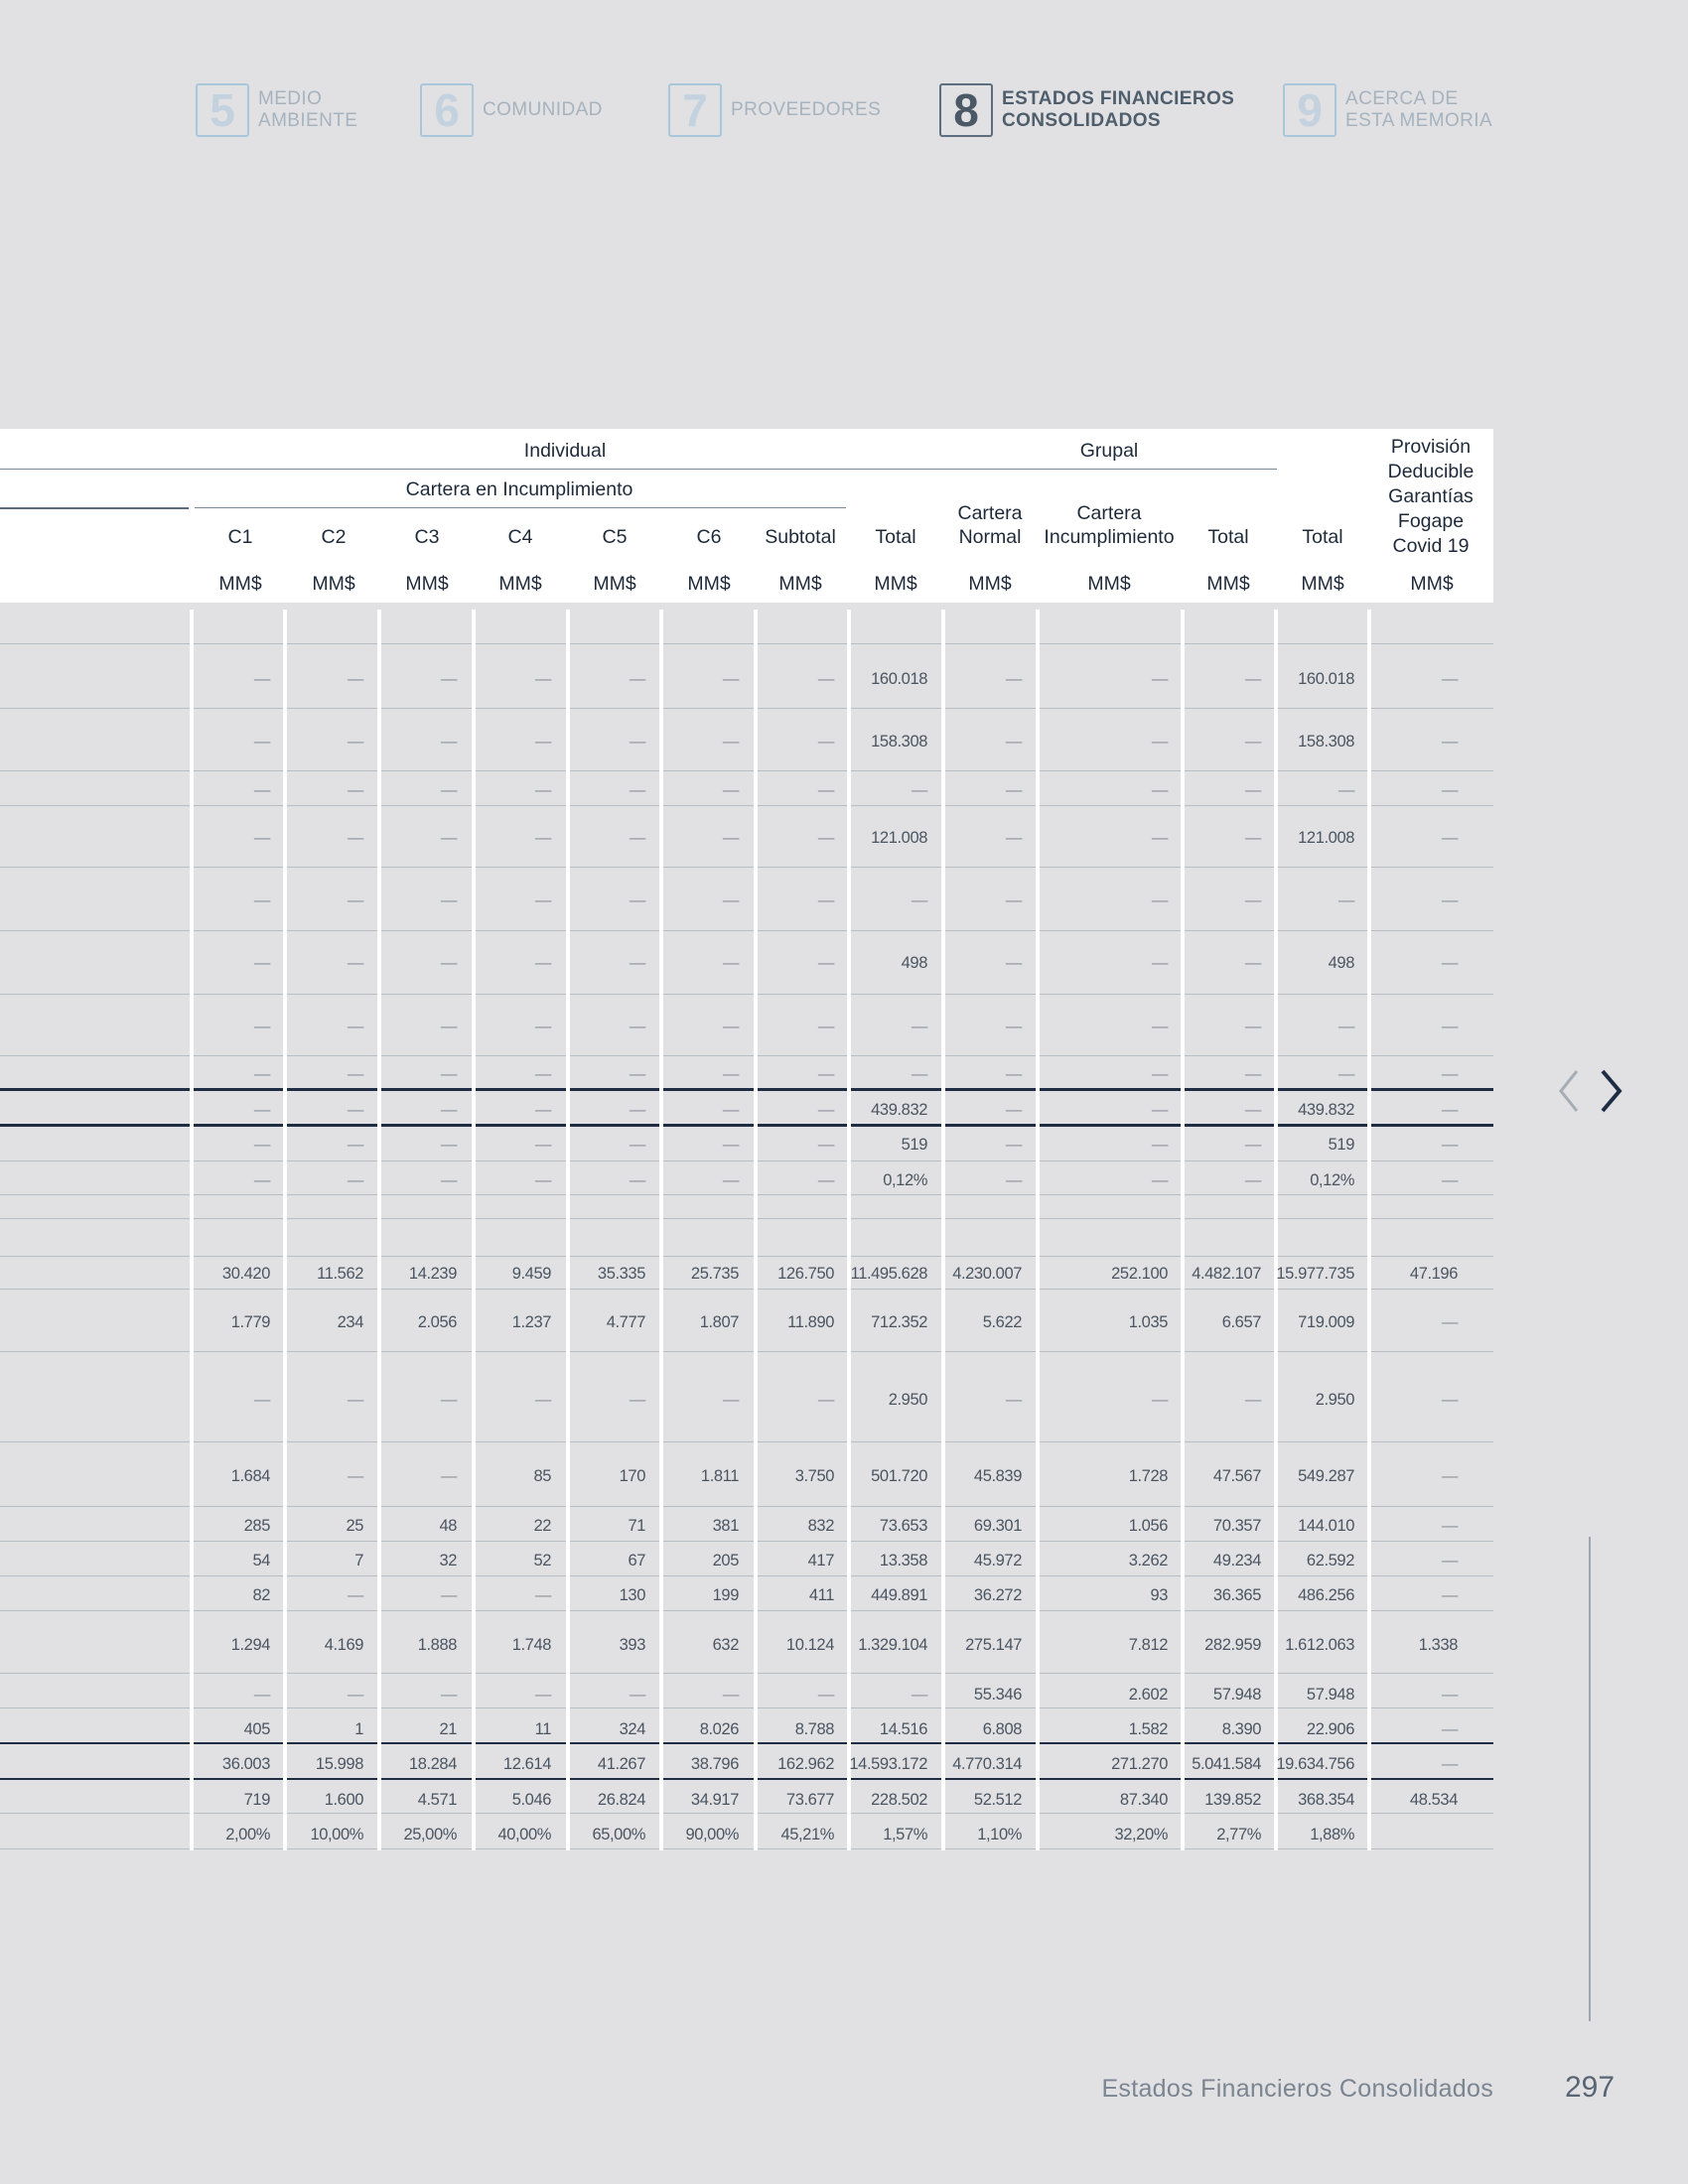 This screenshot has width=1688, height=2184. What do you see at coordinates (905, 1834) in the screenshot?
I see `table-cell: 1,57%` at bounding box center [905, 1834].